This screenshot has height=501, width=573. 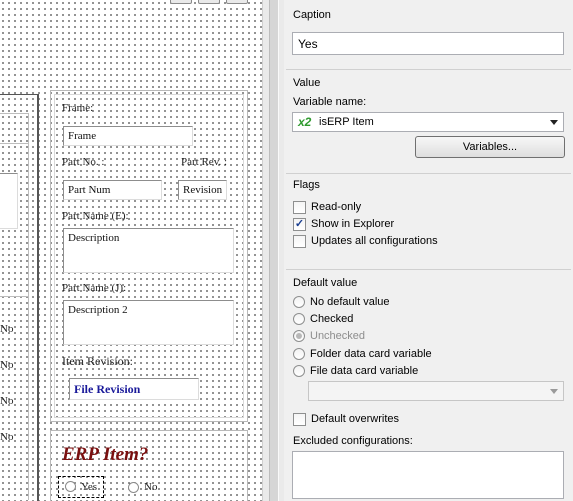 I want to click on flags-group-title: Flags, so click(x=306, y=185).